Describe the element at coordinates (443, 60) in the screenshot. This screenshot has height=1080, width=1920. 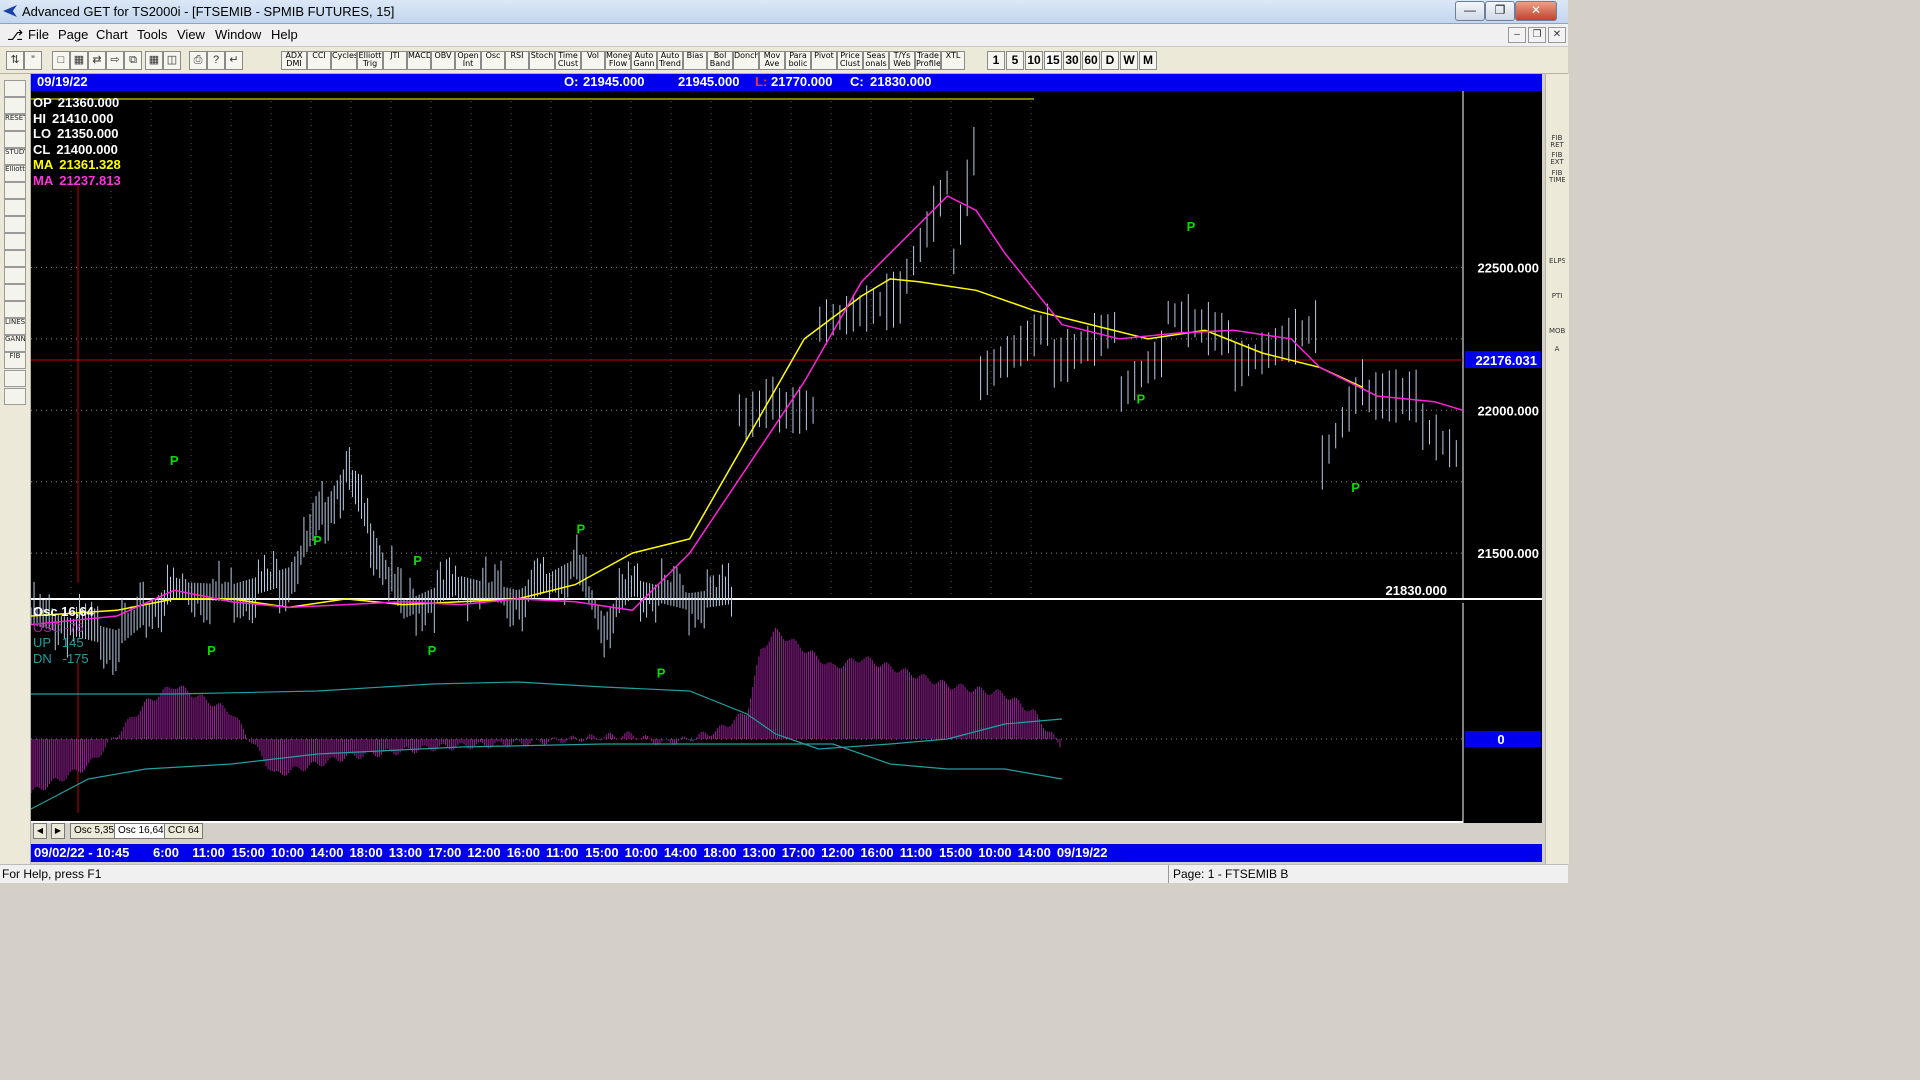
I see `study-button-obv: OBV` at that location.